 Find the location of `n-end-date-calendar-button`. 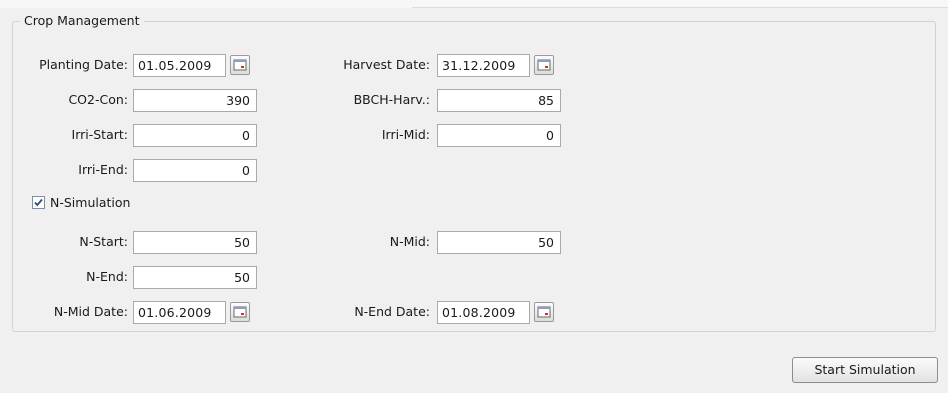

n-end-date-calendar-button is located at coordinates (544, 312).